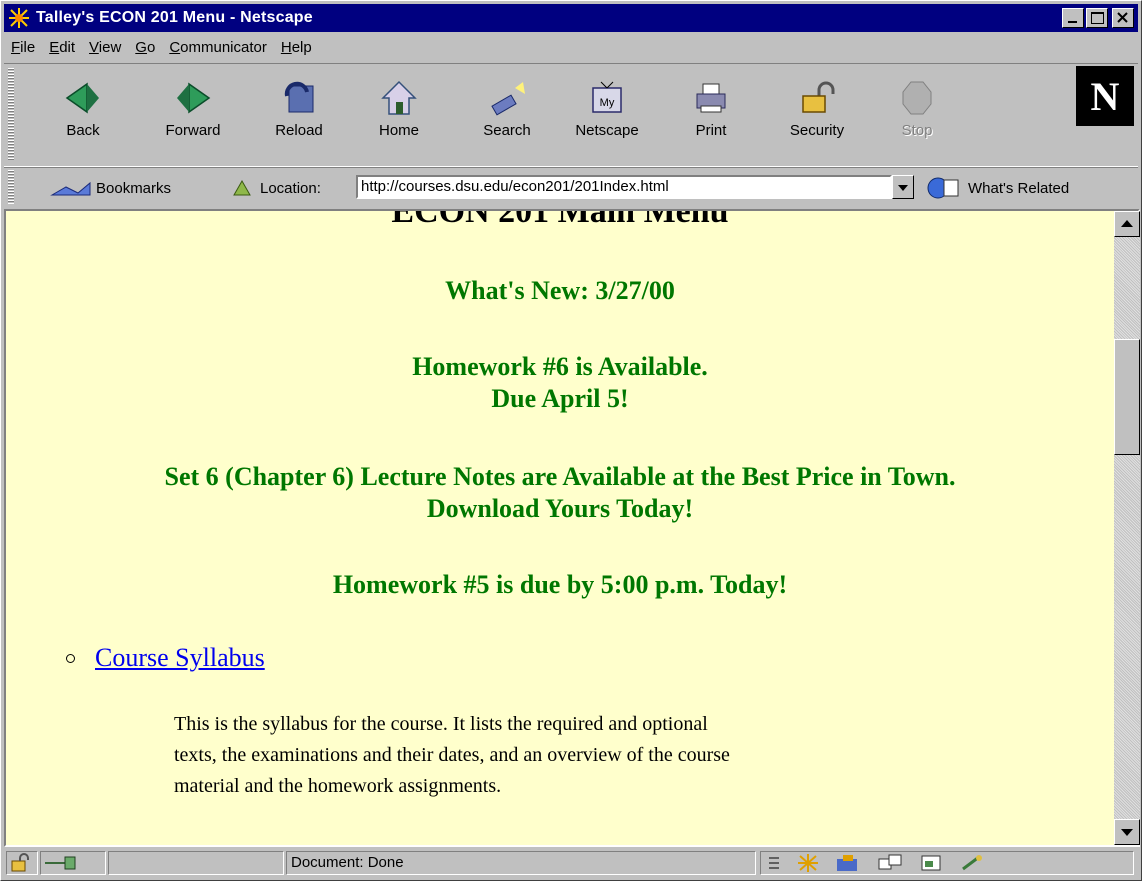 Image resolution: width=1142 pixels, height=881 pixels. What do you see at coordinates (399, 97) in the screenshot?
I see `home-icon` at bounding box center [399, 97].